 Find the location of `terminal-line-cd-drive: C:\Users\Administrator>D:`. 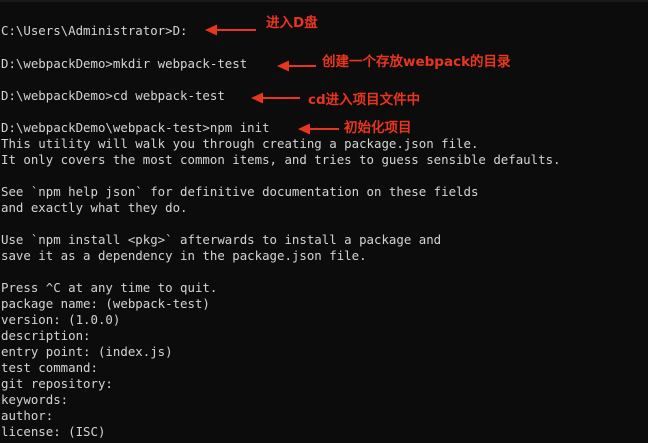

terminal-line-cd-drive: C:\Users\Administrator>D: is located at coordinates (94, 30).